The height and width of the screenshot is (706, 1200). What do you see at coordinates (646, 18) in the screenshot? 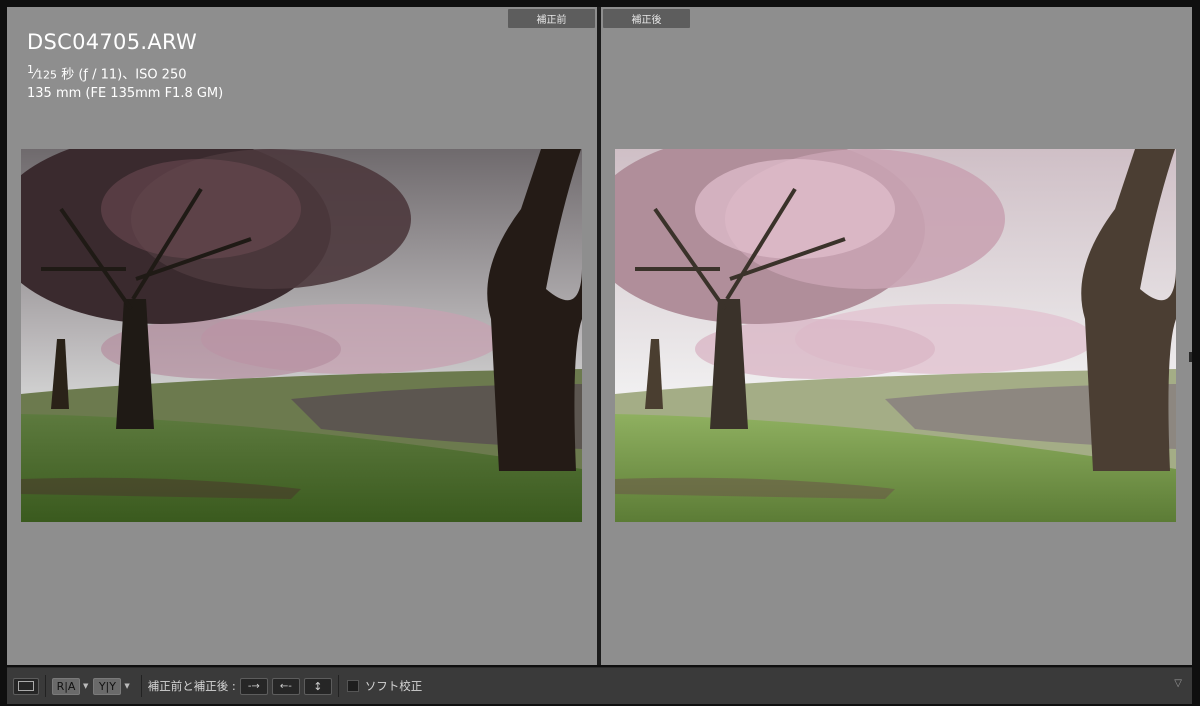
I see `after-tag: 補正後` at bounding box center [646, 18].